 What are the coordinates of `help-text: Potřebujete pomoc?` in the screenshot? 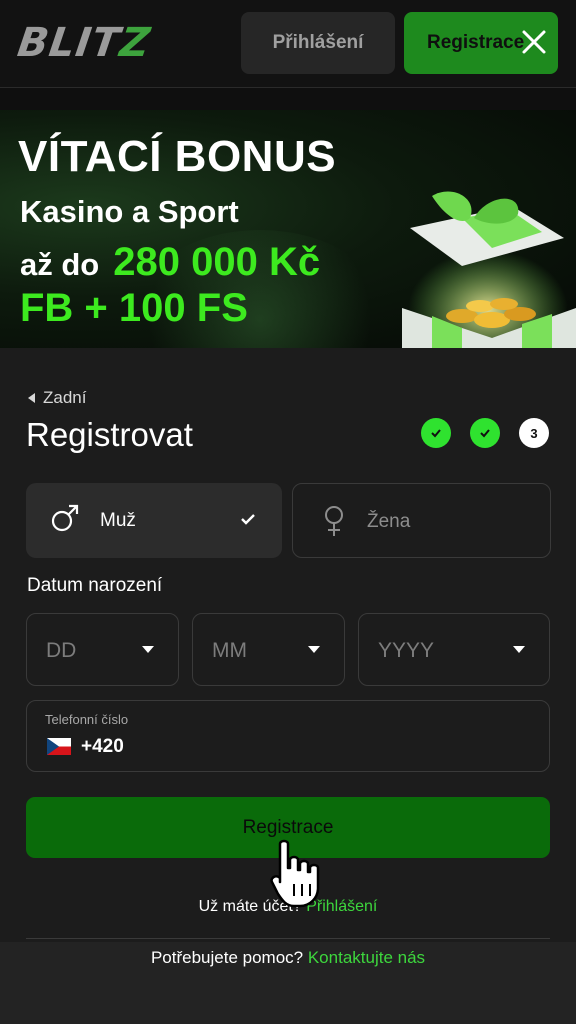 It's located at (227, 957).